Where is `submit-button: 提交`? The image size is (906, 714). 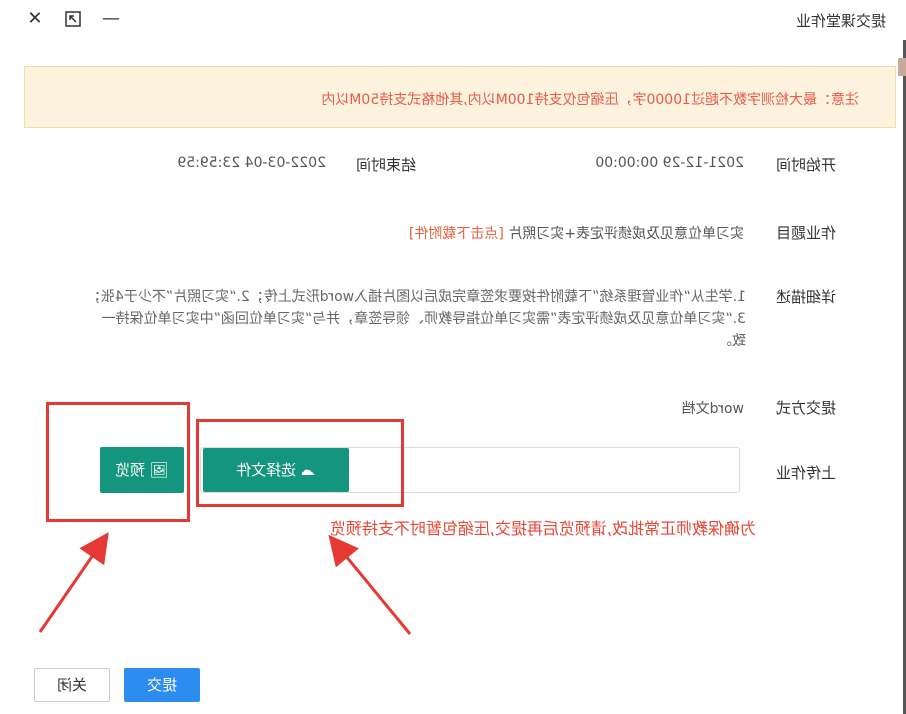
submit-button: 提交 is located at coordinates (162, 685).